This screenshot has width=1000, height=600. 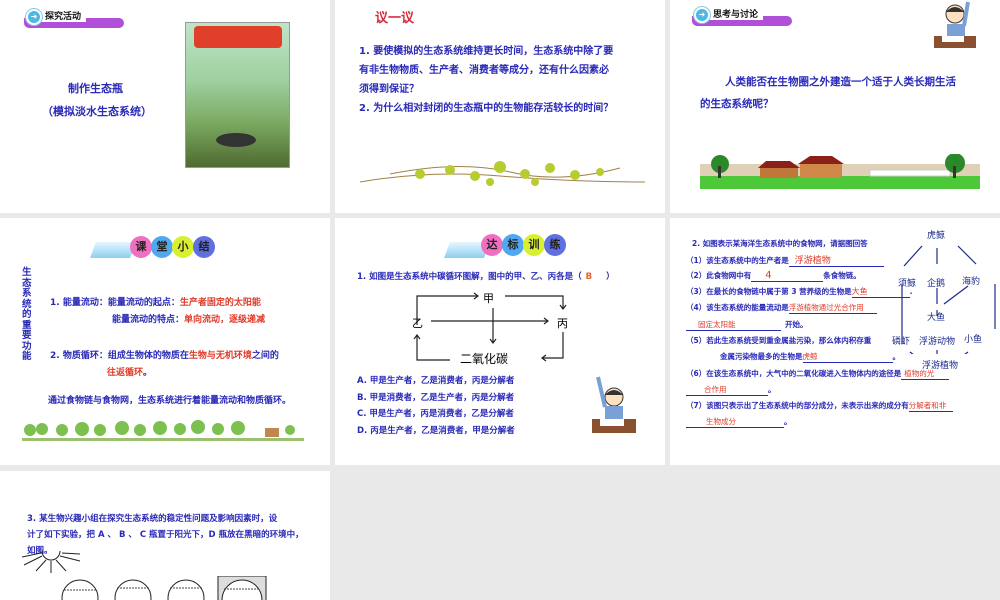 I want to click on text: （4）该生态系统的能量流动是, so click(x=737, y=307).